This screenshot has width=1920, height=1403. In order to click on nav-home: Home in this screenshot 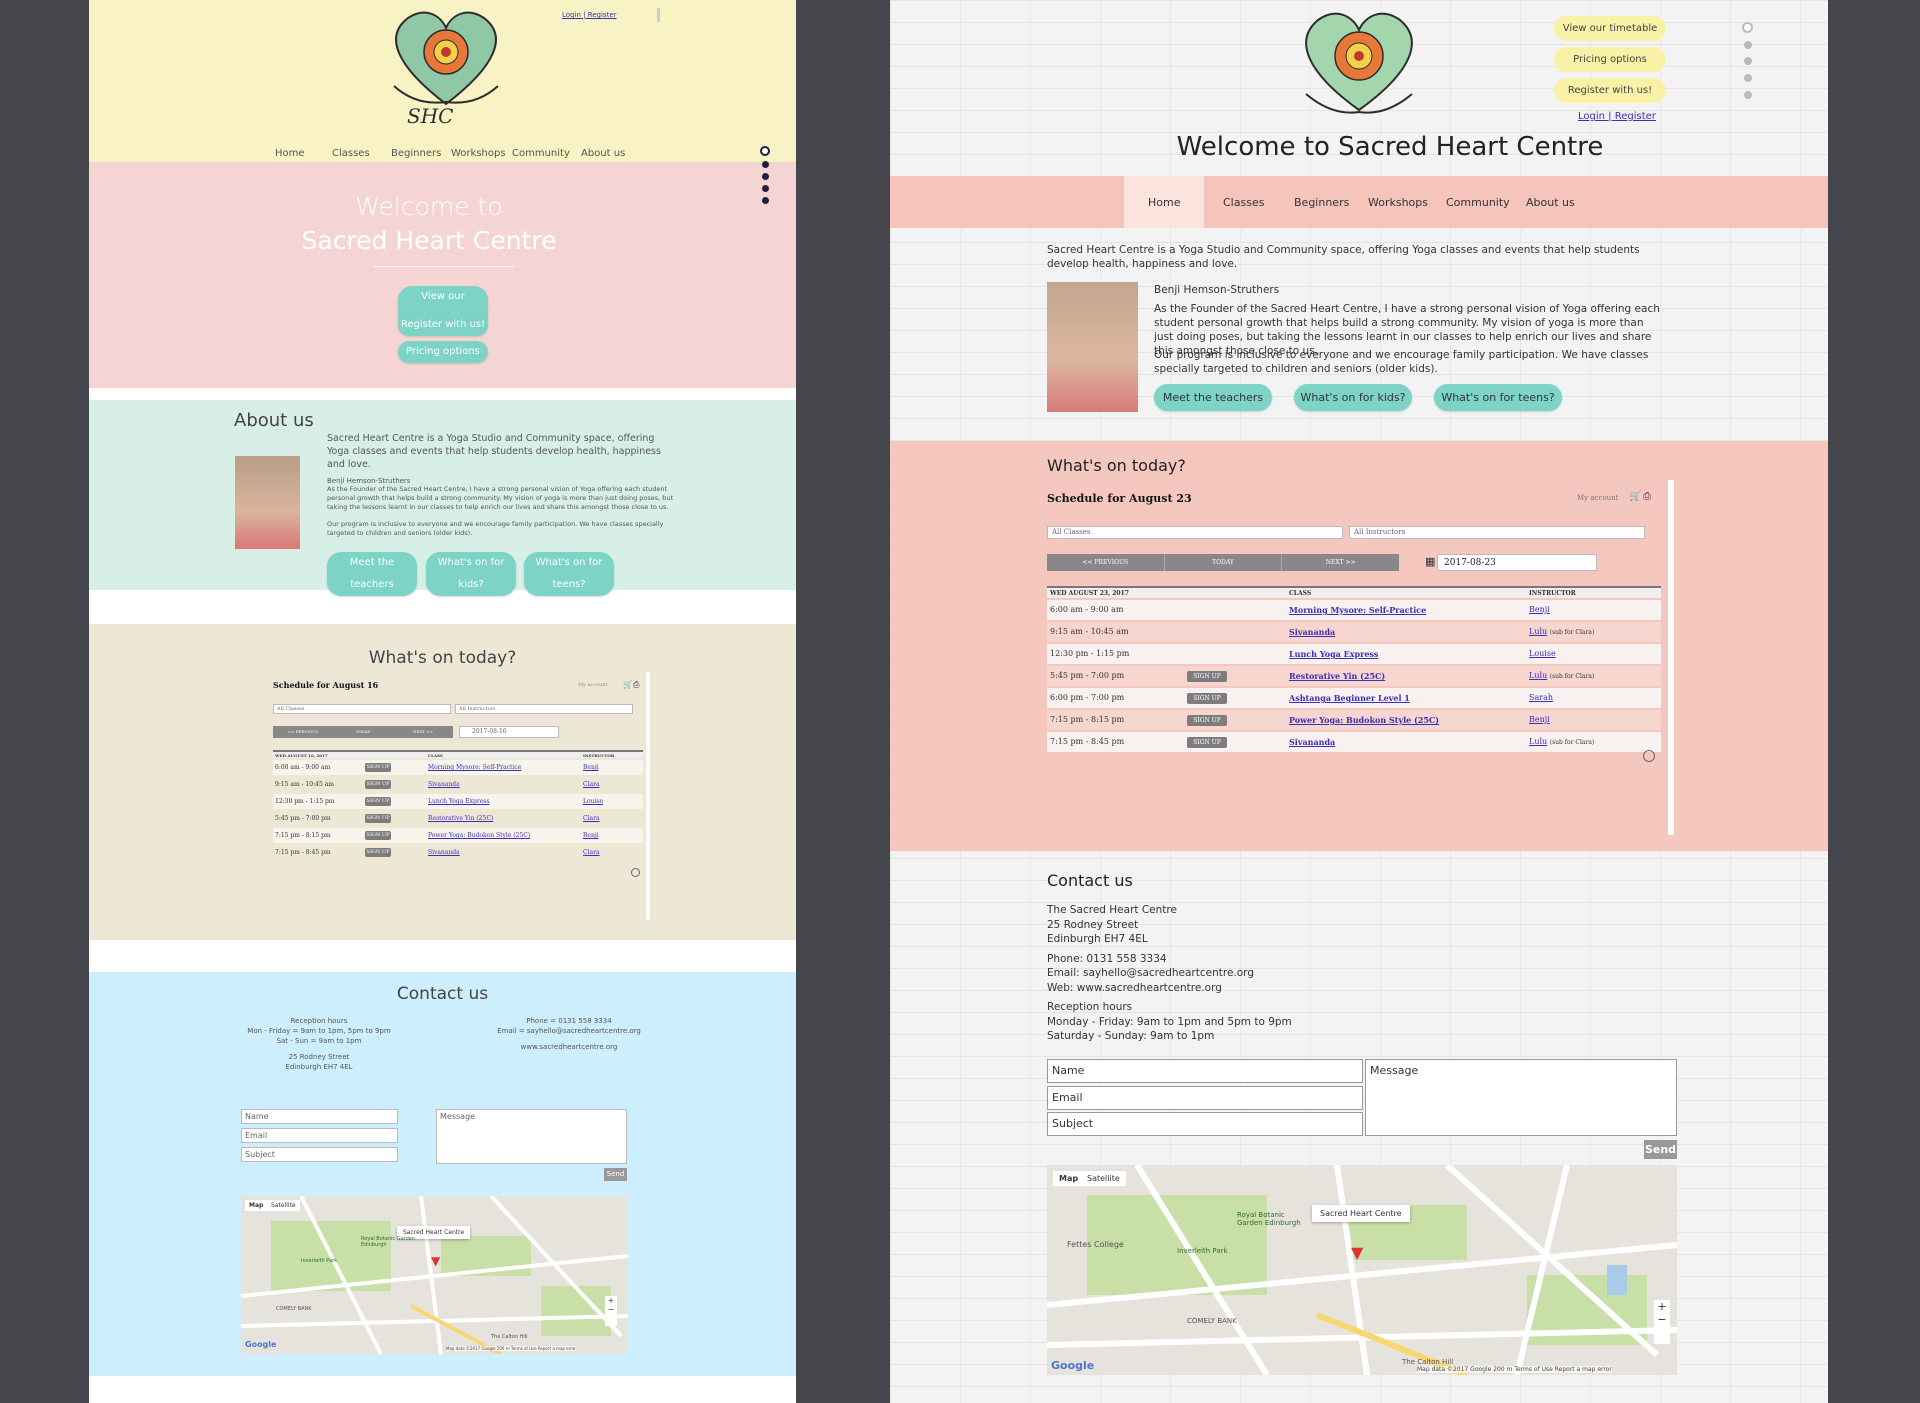, I will do `click(290, 153)`.